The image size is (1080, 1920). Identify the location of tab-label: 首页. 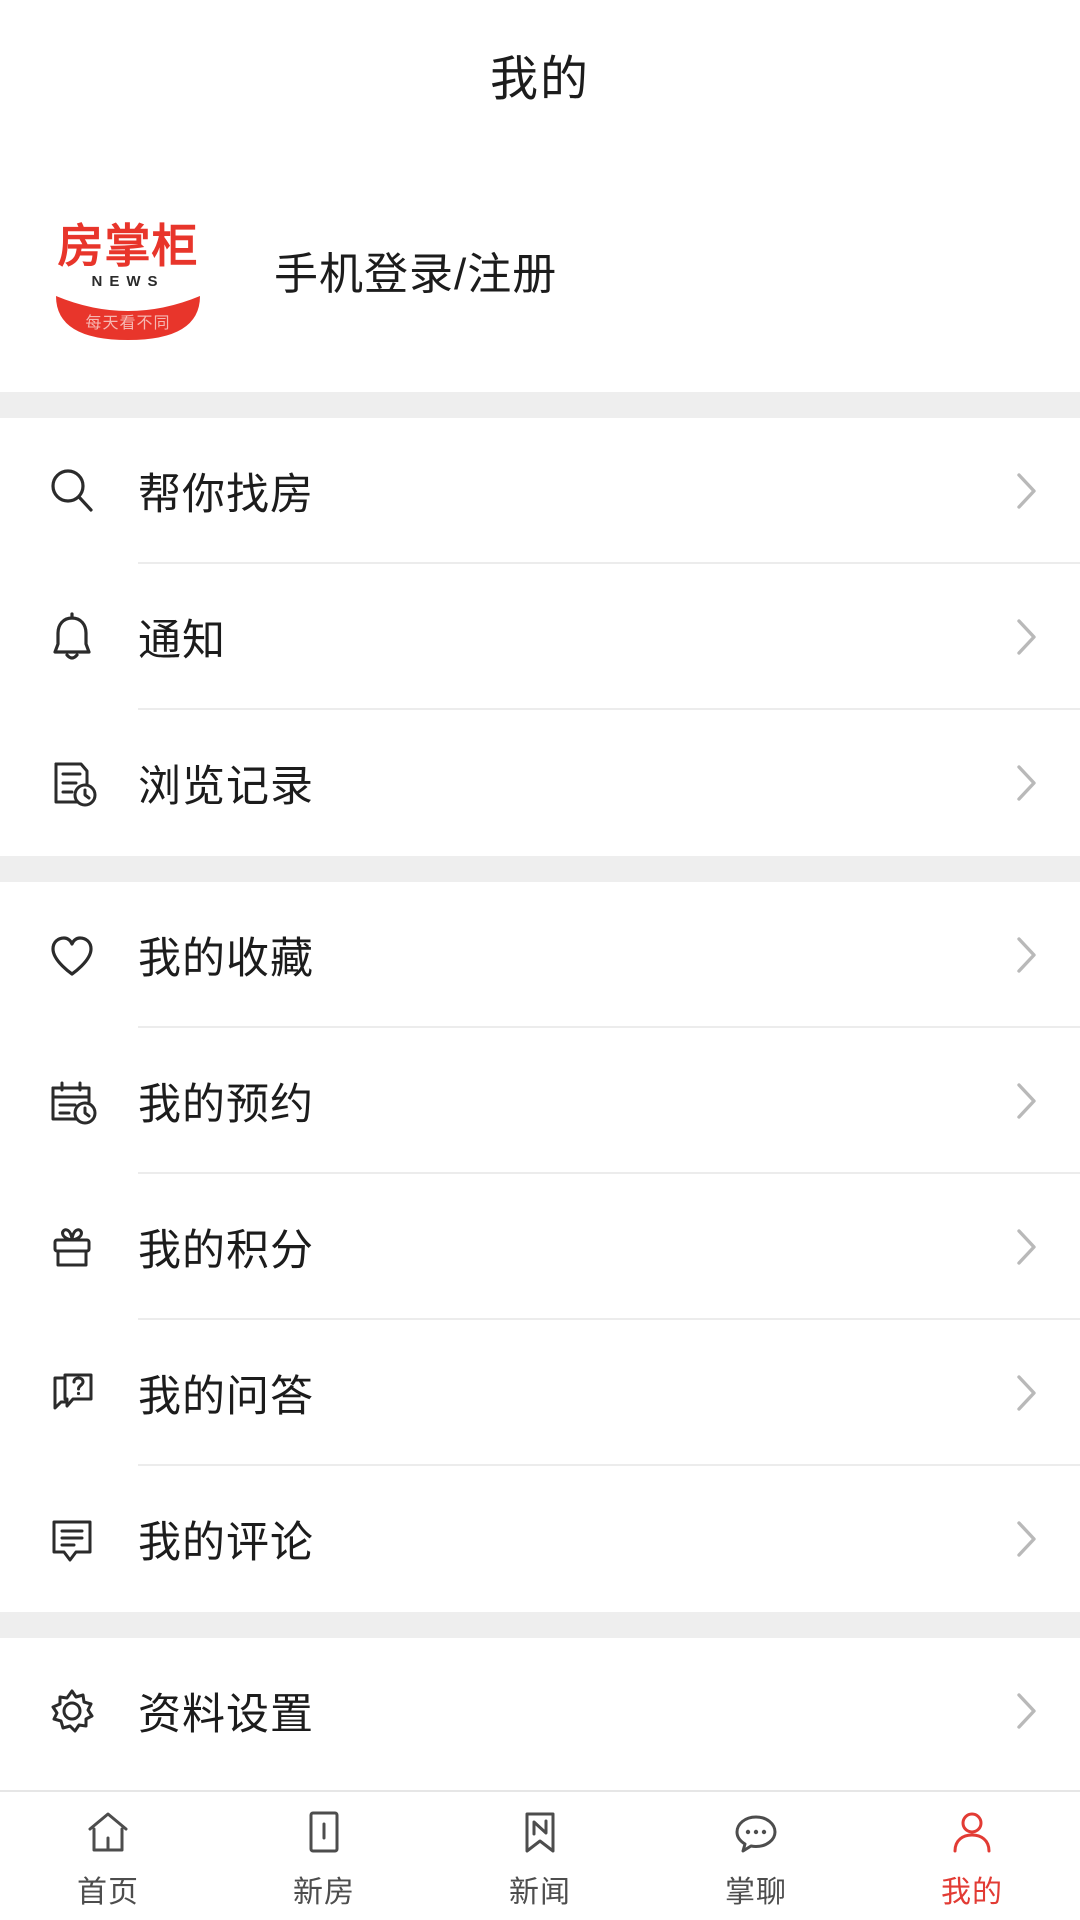
(108, 1892).